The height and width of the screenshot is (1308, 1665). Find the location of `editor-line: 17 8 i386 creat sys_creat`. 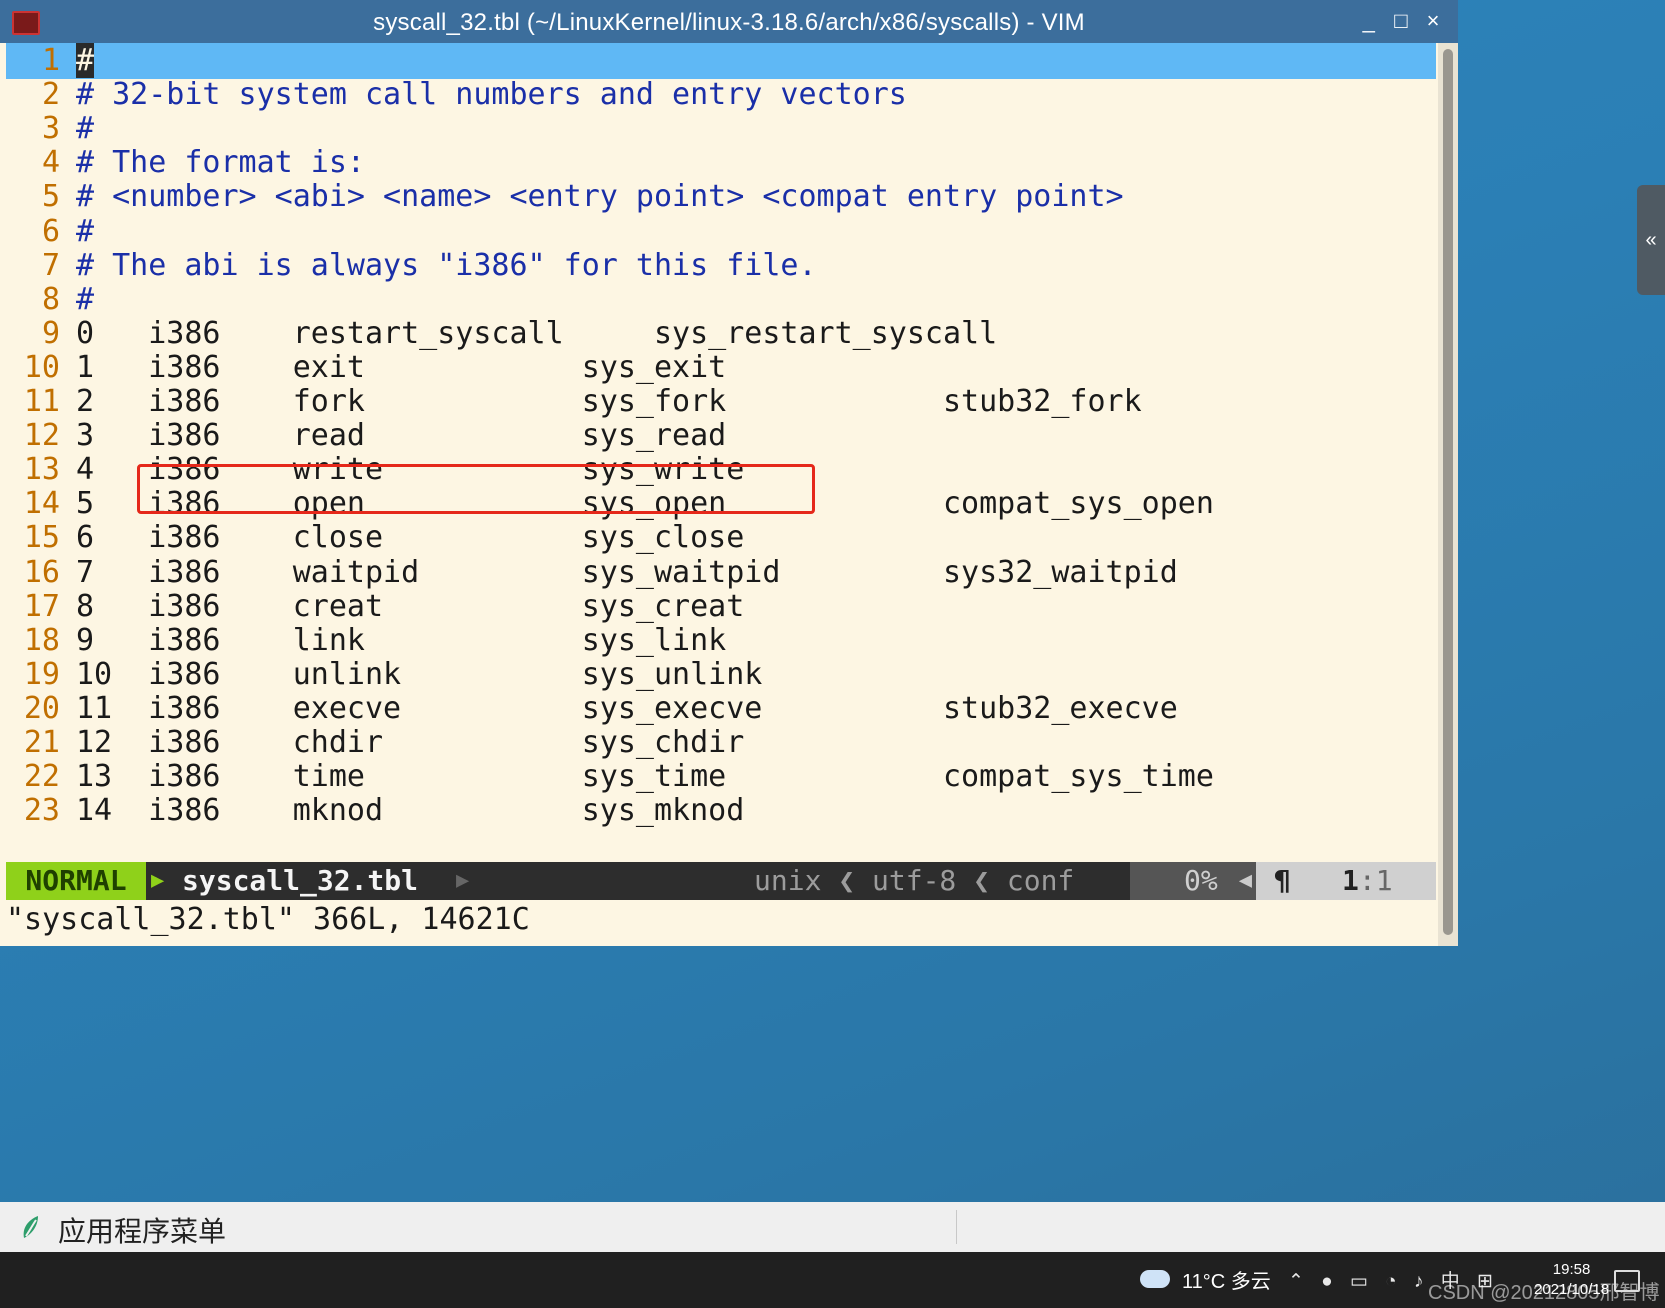

editor-line: 17 8 i386 creat sys_creat is located at coordinates (721, 607).